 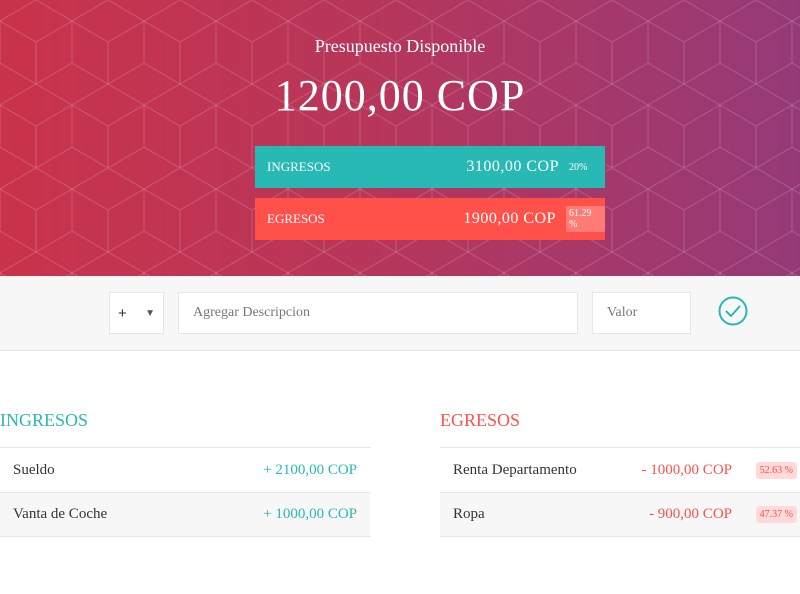 I want to click on add-button, so click(x=733, y=311).